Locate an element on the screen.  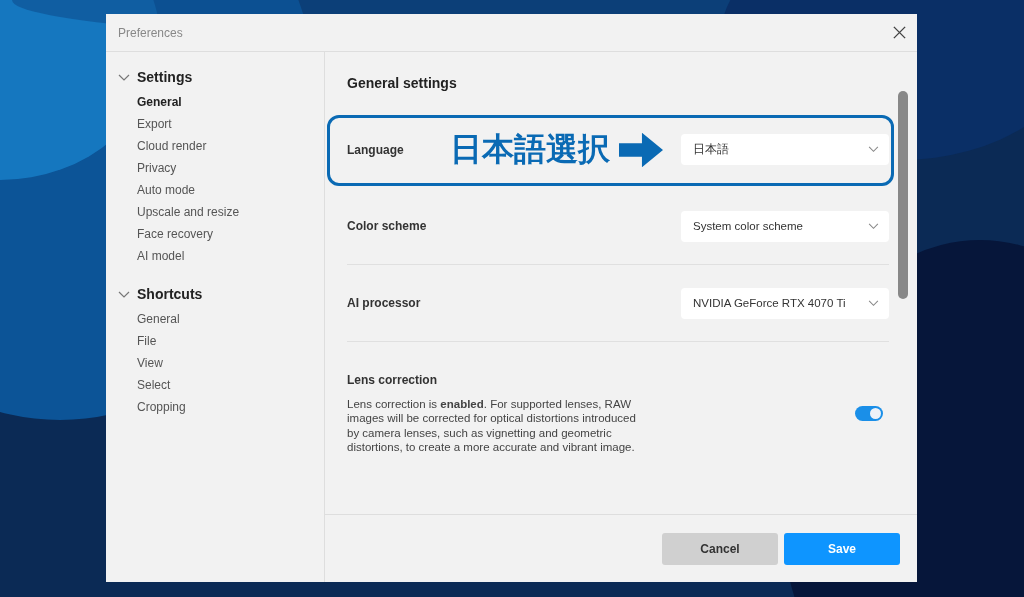
setting-label: Lens correction is located at coordinates (393, 379).